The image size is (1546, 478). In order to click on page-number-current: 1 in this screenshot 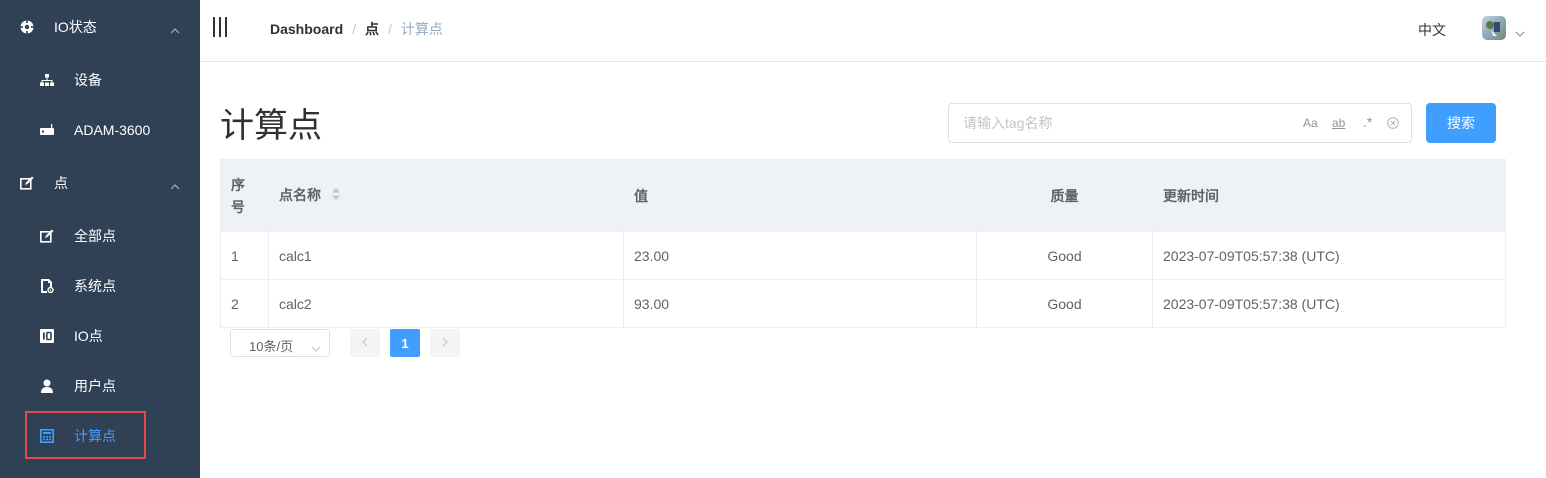, I will do `click(405, 343)`.